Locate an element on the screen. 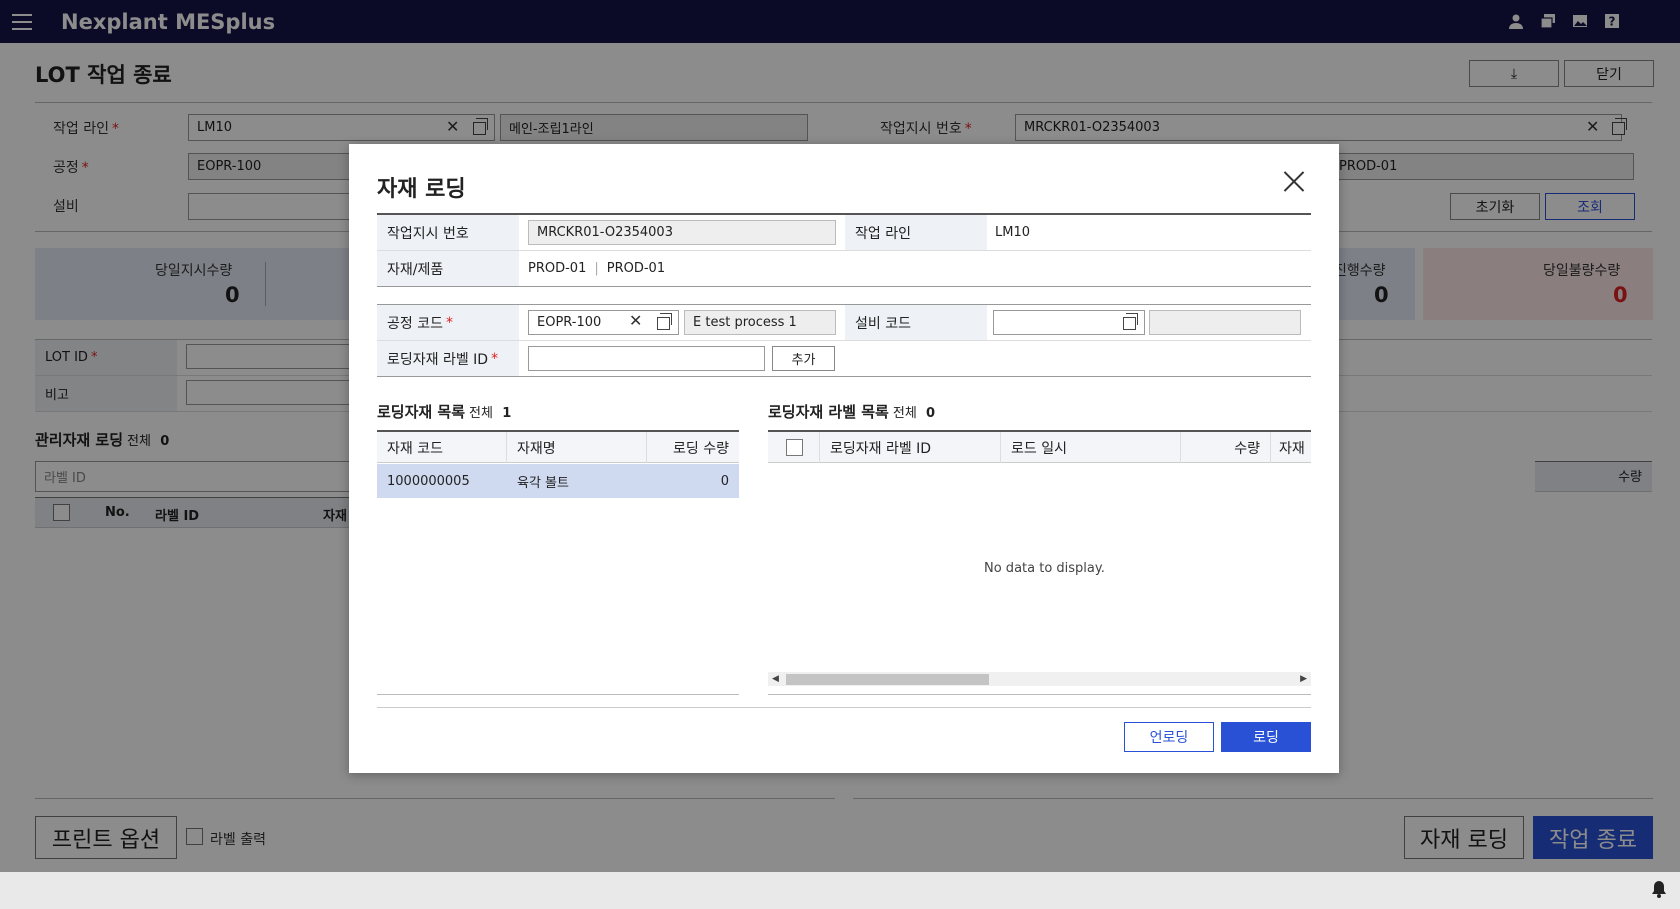 Image resolution: width=1680 pixels, height=909 pixels. process-name-field: E test process 1 is located at coordinates (760, 322).